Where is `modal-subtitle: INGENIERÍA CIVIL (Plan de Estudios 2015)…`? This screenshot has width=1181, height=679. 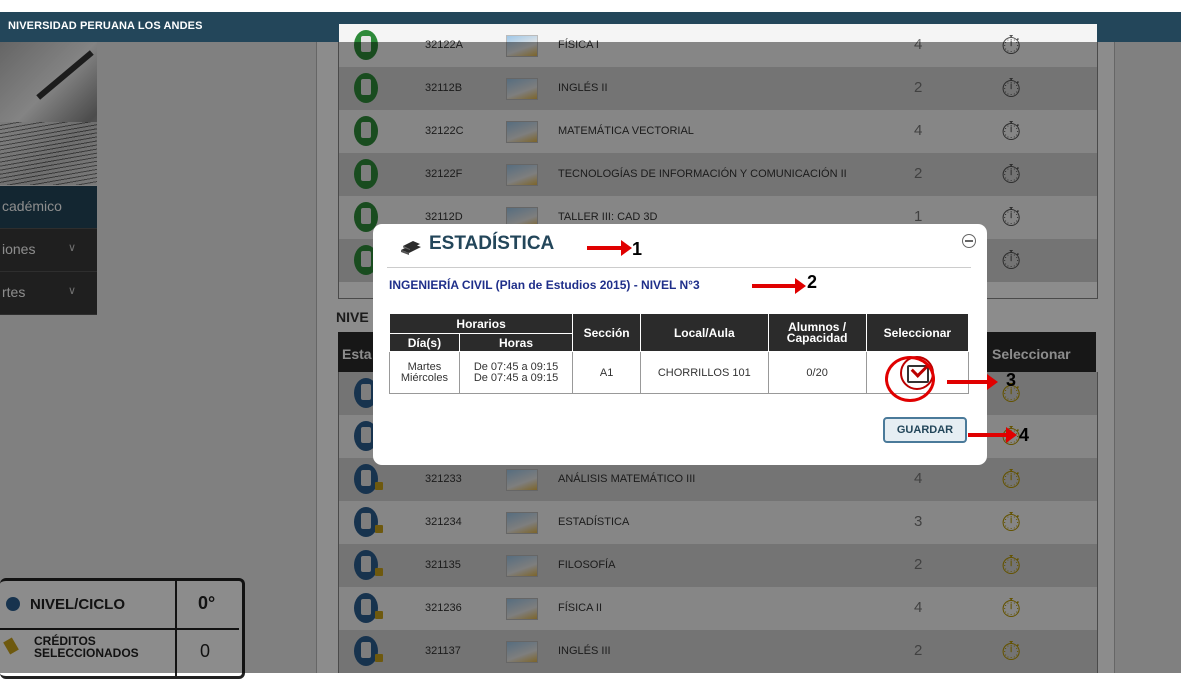 modal-subtitle: INGENIERÍA CIVIL (Plan de Estudios 2015)… is located at coordinates (544, 285).